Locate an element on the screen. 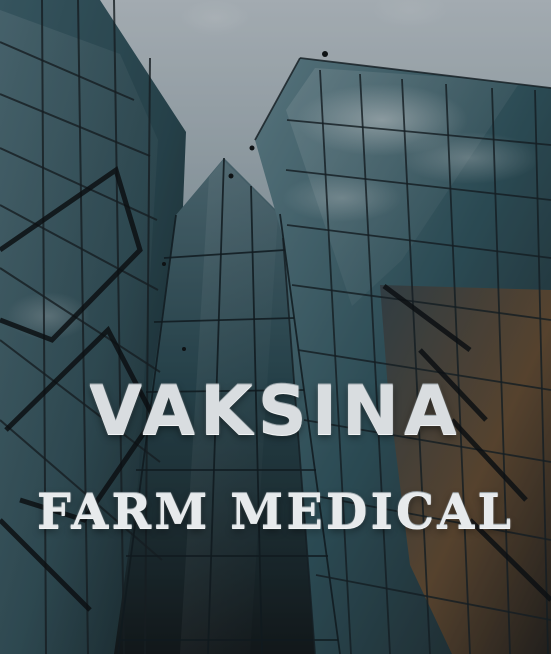 The width and height of the screenshot is (551, 654). brand-title: VAKSINA is located at coordinates (275, 411).